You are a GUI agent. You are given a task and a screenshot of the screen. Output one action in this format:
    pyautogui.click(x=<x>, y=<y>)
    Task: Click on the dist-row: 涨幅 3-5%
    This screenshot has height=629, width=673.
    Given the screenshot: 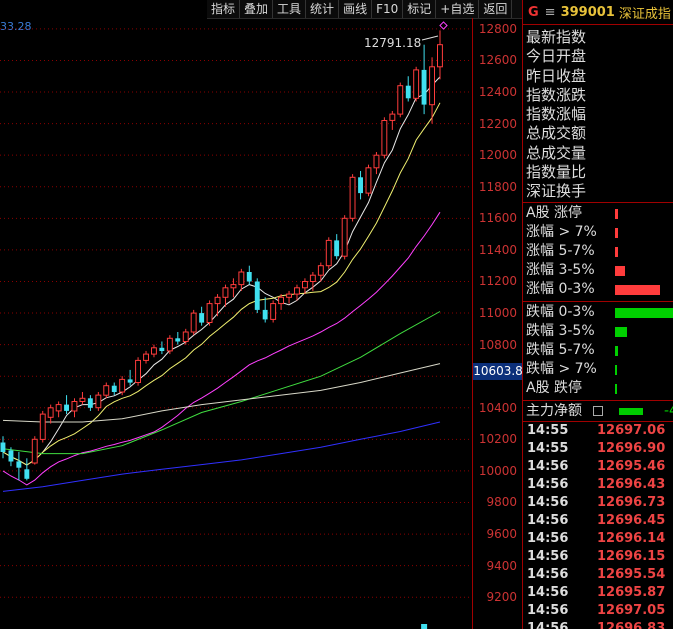 What is the action you would take?
    pyautogui.click(x=598, y=270)
    